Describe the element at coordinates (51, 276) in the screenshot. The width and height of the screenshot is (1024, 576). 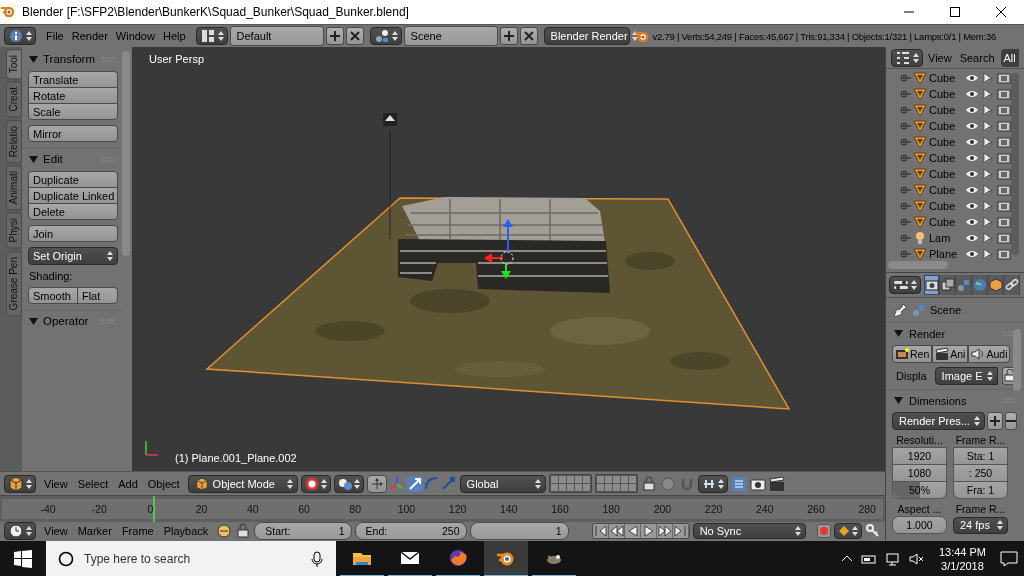
I see `section-label: Shading:` at that location.